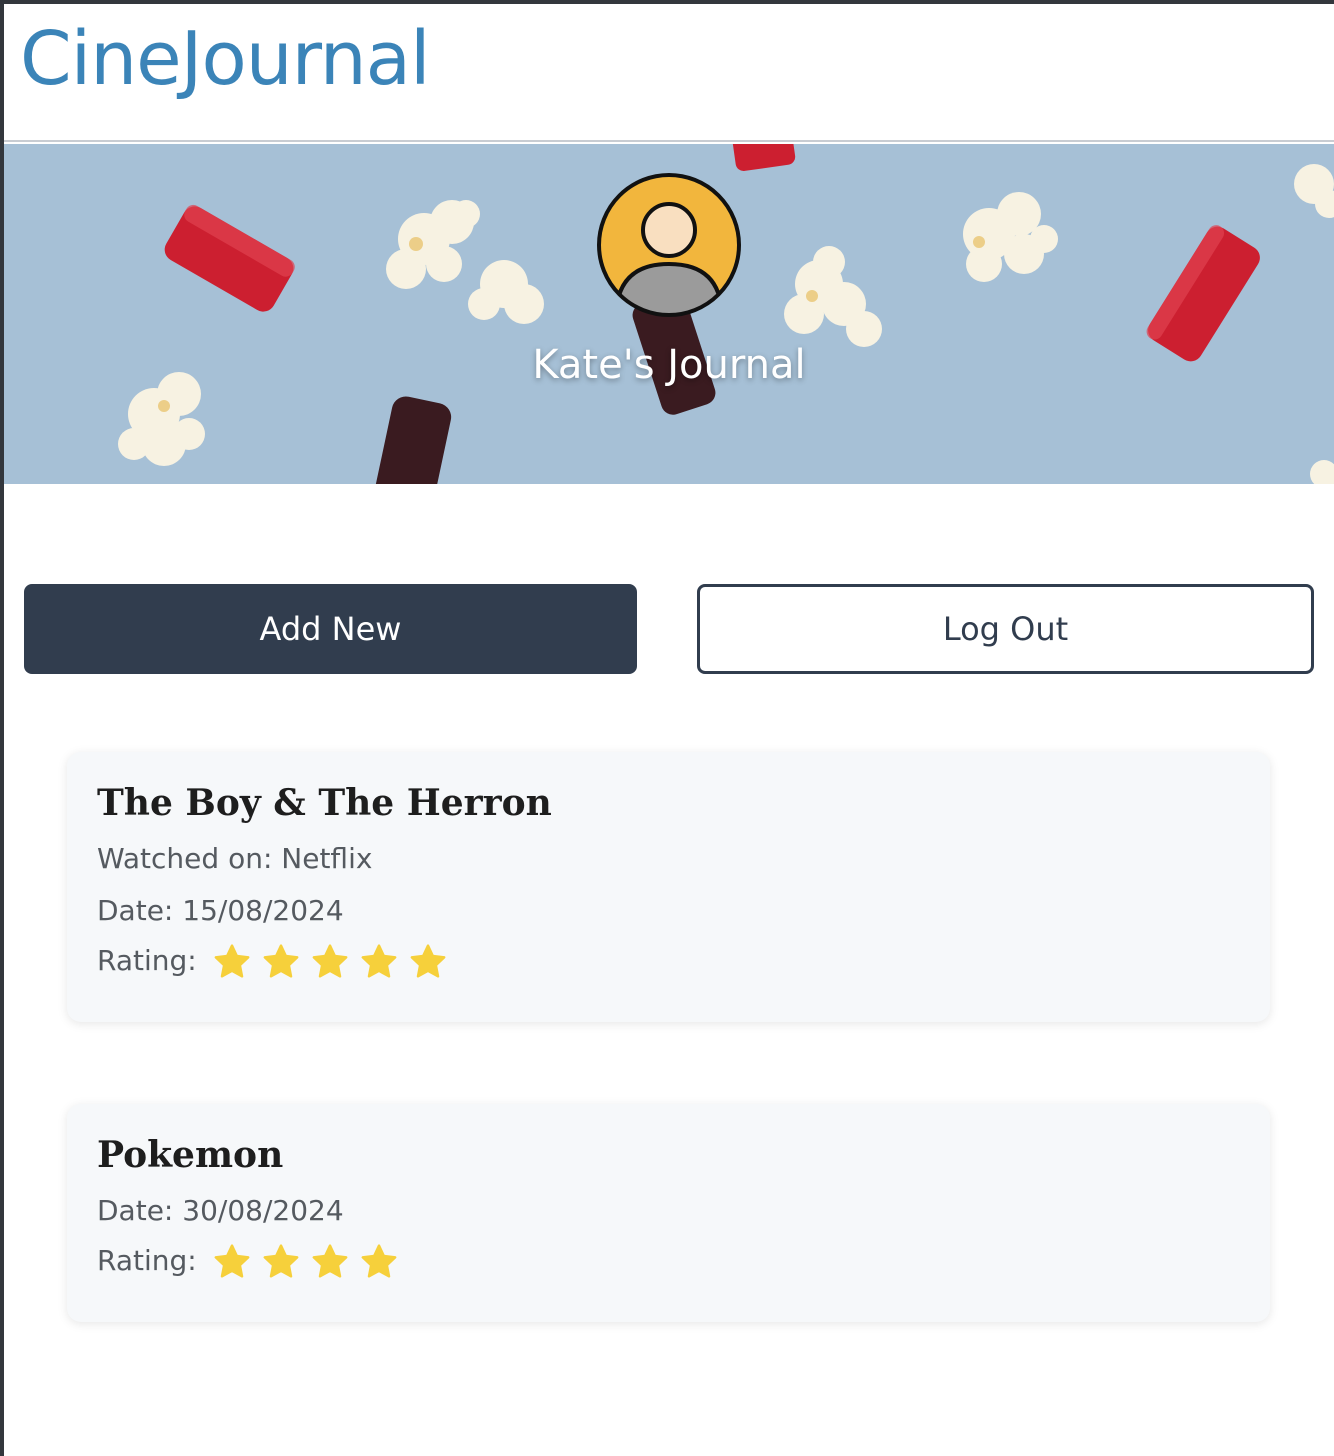 Image resolution: width=1334 pixels, height=1456 pixels. Describe the element at coordinates (669, 245) in the screenshot. I see `user-avatar-icon` at that location.